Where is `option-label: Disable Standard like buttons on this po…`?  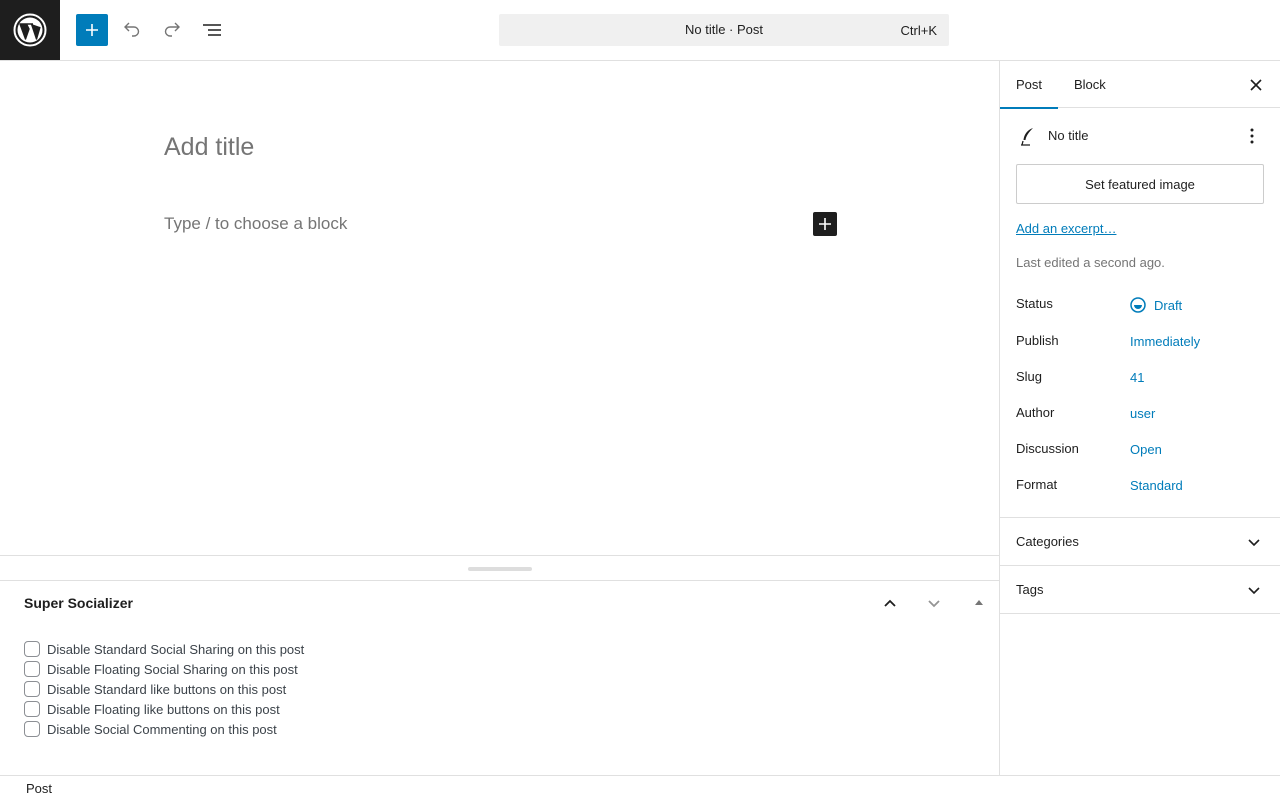 option-label: Disable Standard like buttons on this po… is located at coordinates (167, 689).